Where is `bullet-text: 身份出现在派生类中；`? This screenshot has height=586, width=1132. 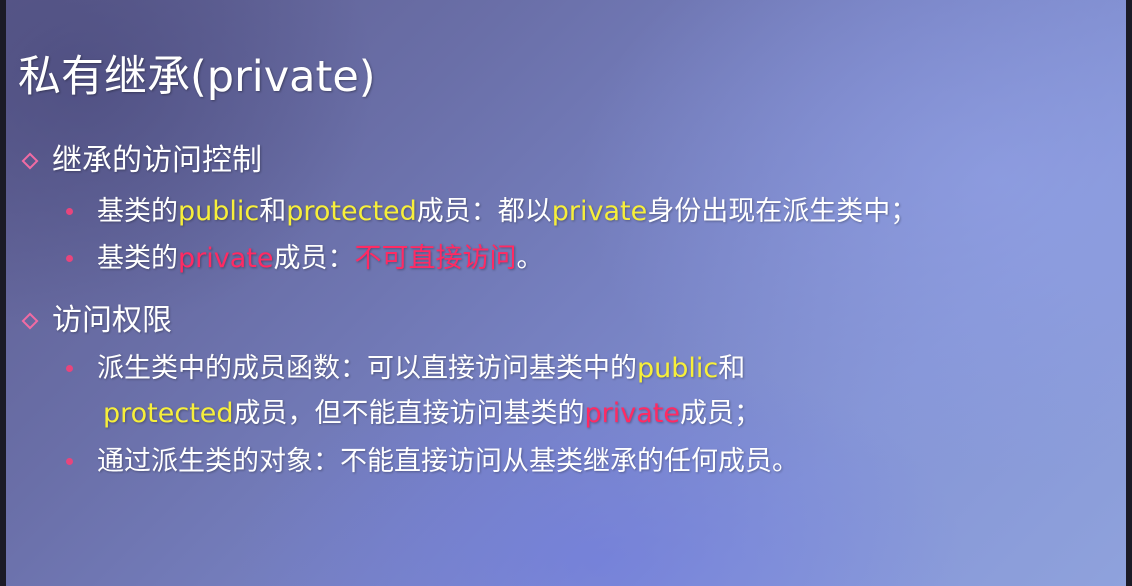
bullet-text: 身份出现在派生类中； is located at coordinates (782, 211).